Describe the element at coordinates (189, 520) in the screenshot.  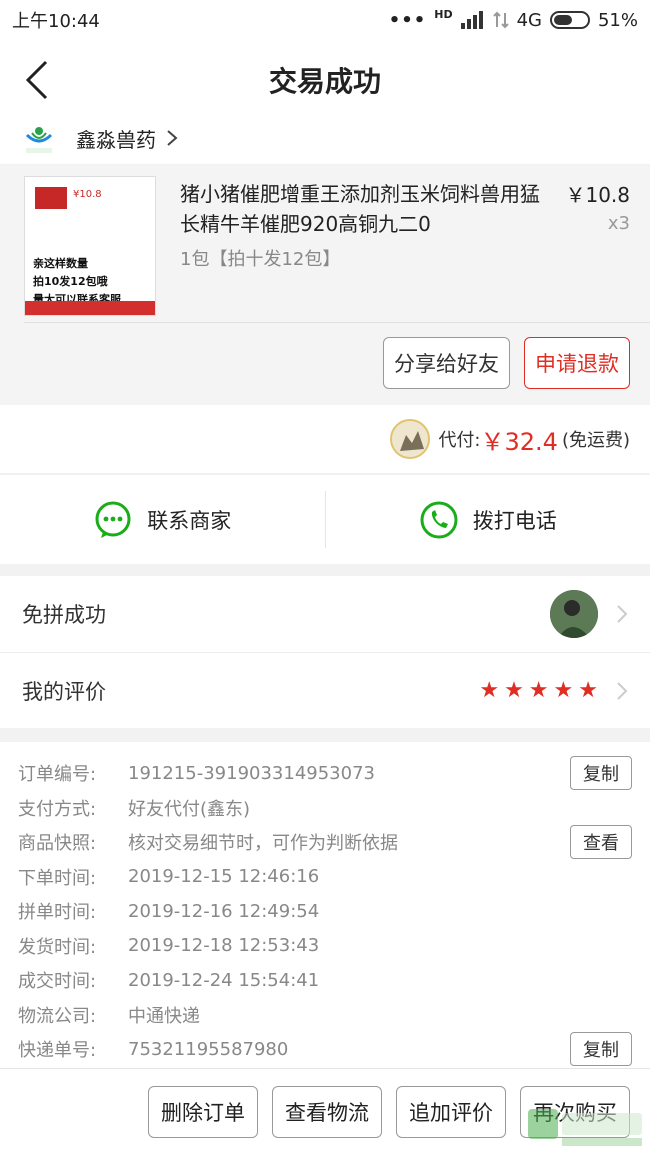
I see `contact-merchant-label: 联系商家` at that location.